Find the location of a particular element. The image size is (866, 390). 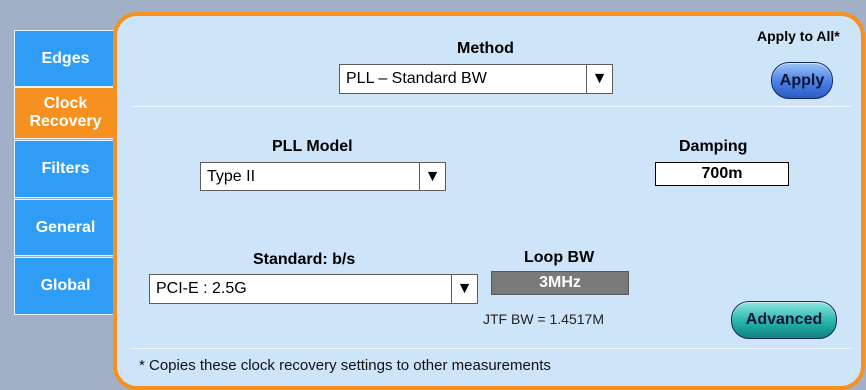

tab-clock-recovery-label: Clock Recovery is located at coordinates (65, 112).